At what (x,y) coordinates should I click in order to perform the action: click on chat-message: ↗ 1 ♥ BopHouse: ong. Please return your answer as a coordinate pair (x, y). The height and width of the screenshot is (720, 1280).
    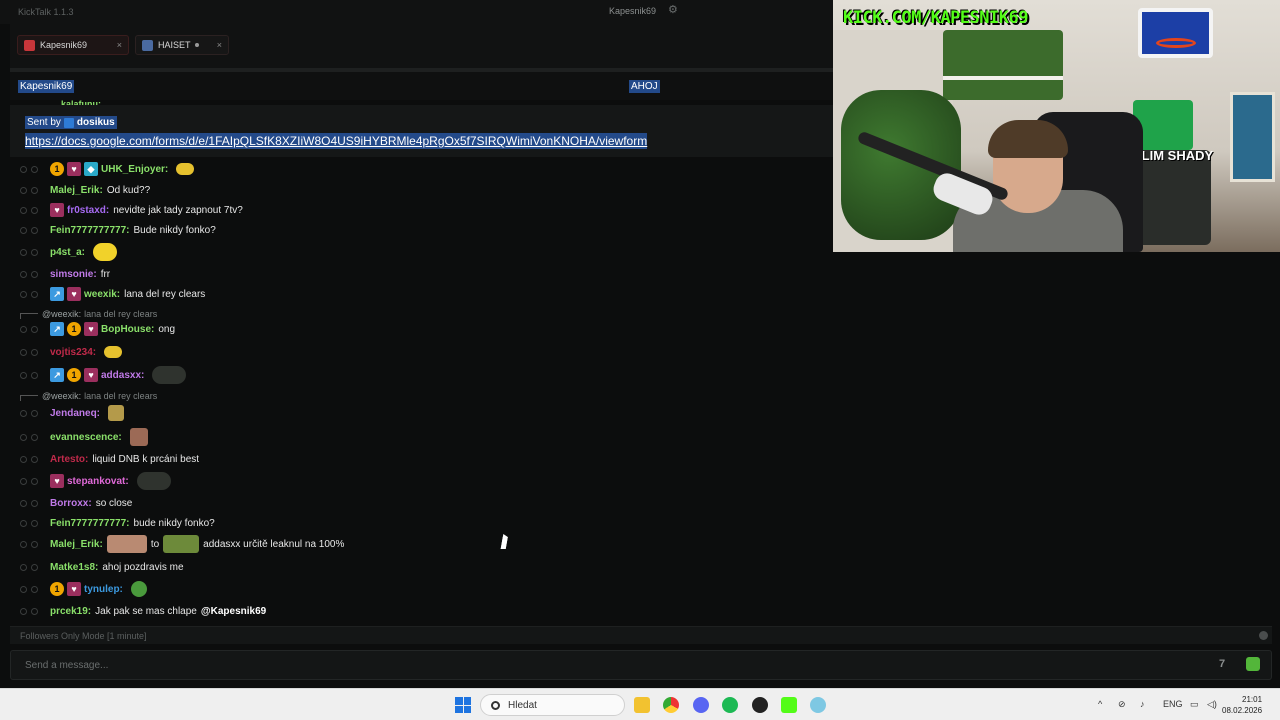
    Looking at the image, I should click on (92, 329).